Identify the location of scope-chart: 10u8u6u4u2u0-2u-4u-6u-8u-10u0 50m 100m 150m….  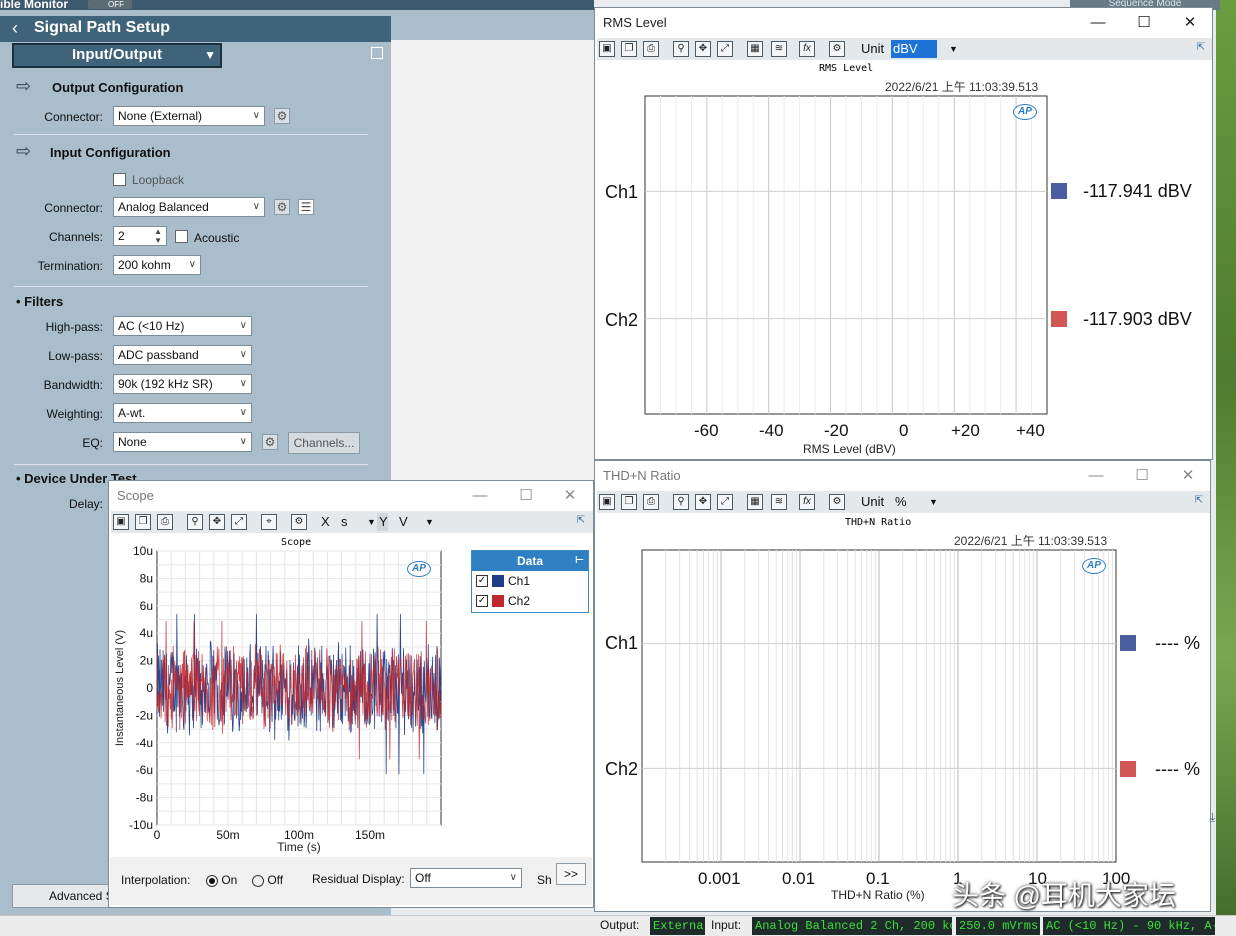
(278, 699).